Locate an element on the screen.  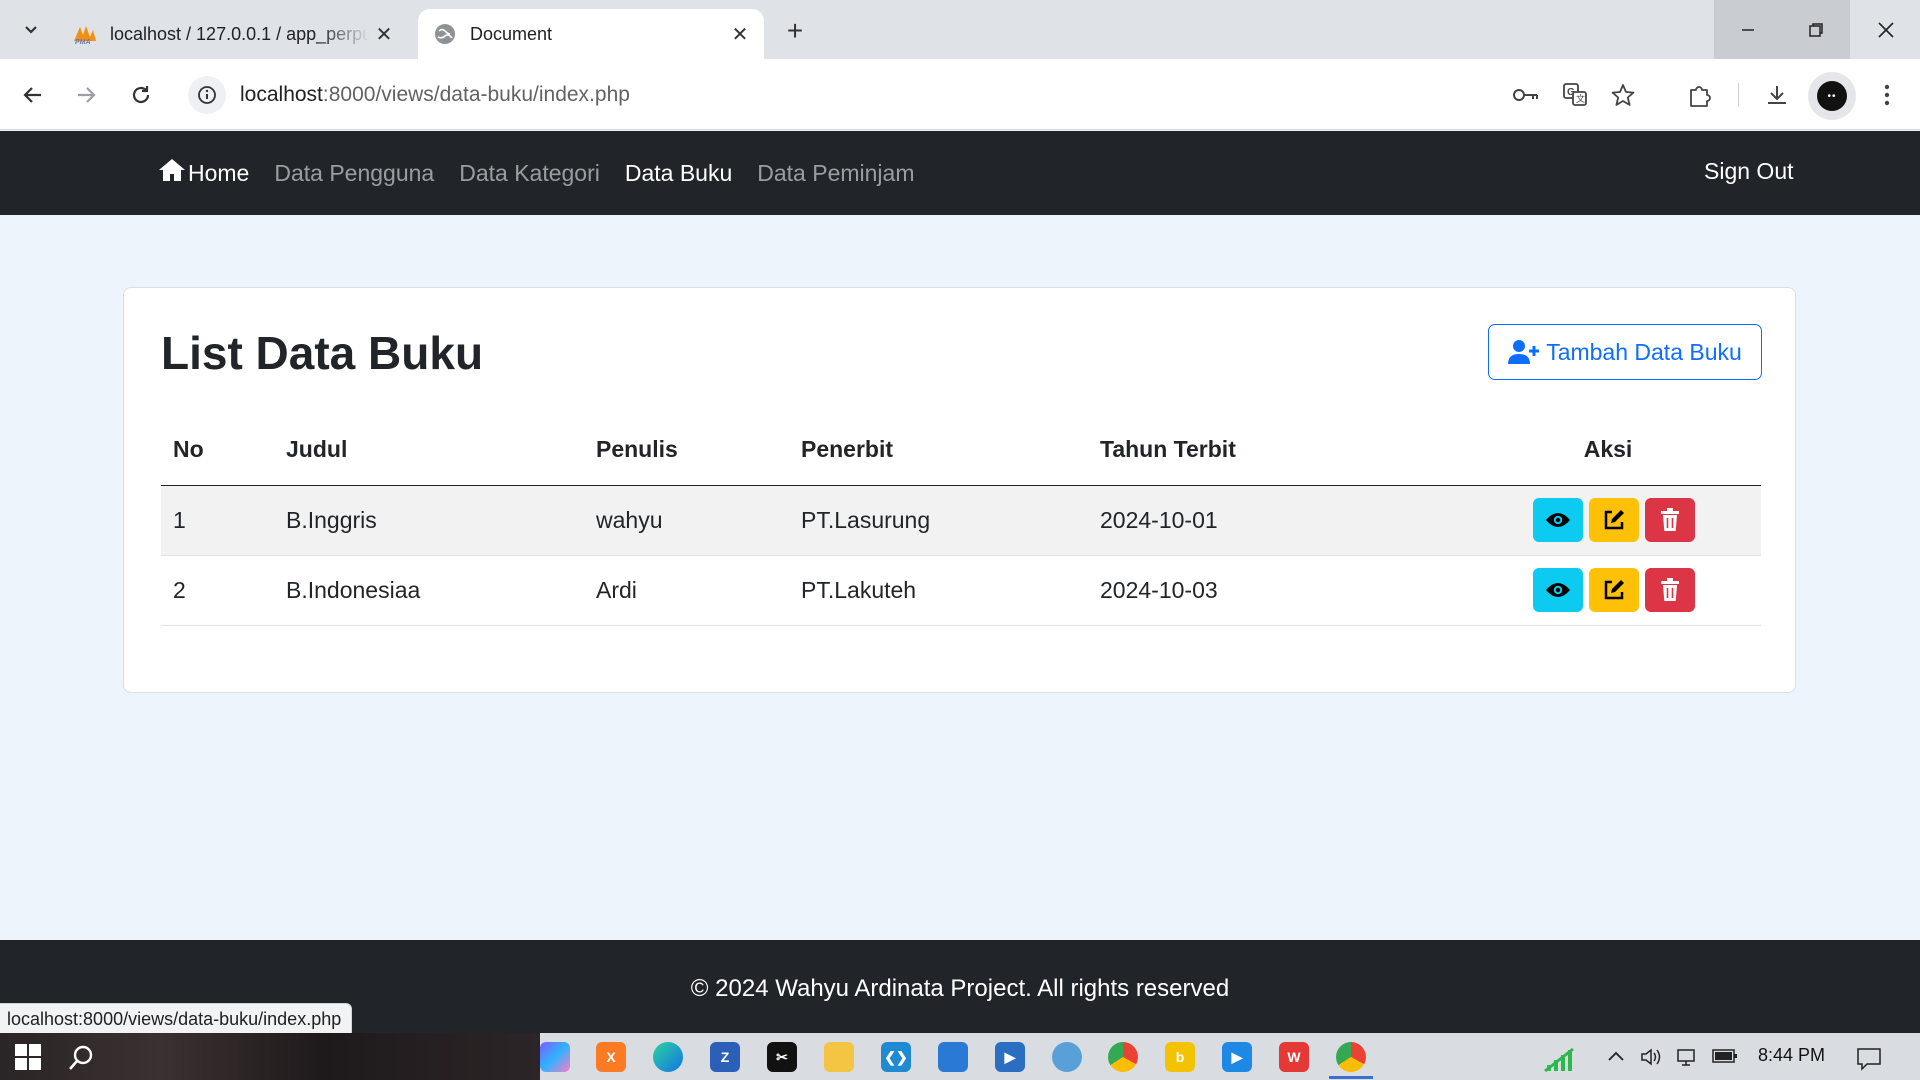
chrome-icon is located at coordinates (1123, 1057).